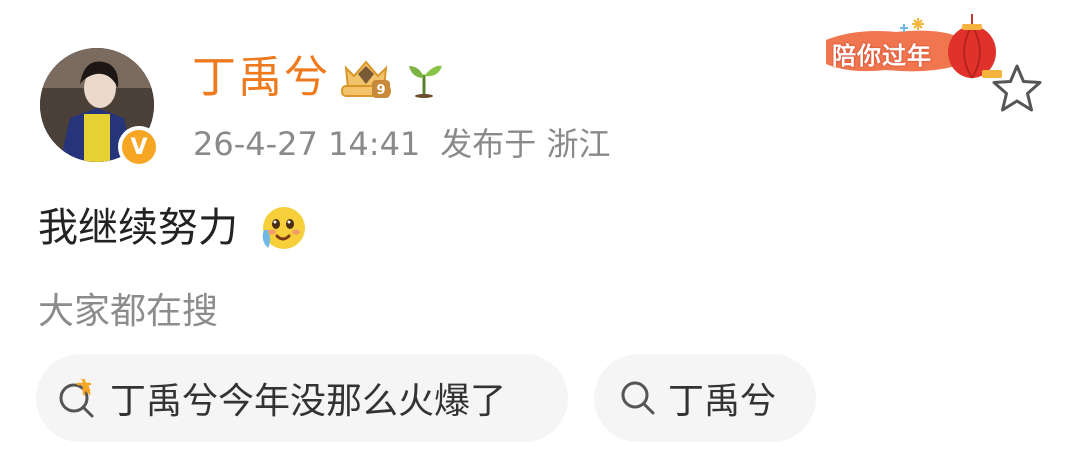  Describe the element at coordinates (308, 401) in the screenshot. I see `trending-chip-label: 丁禹兮今年没那么火爆了` at that location.